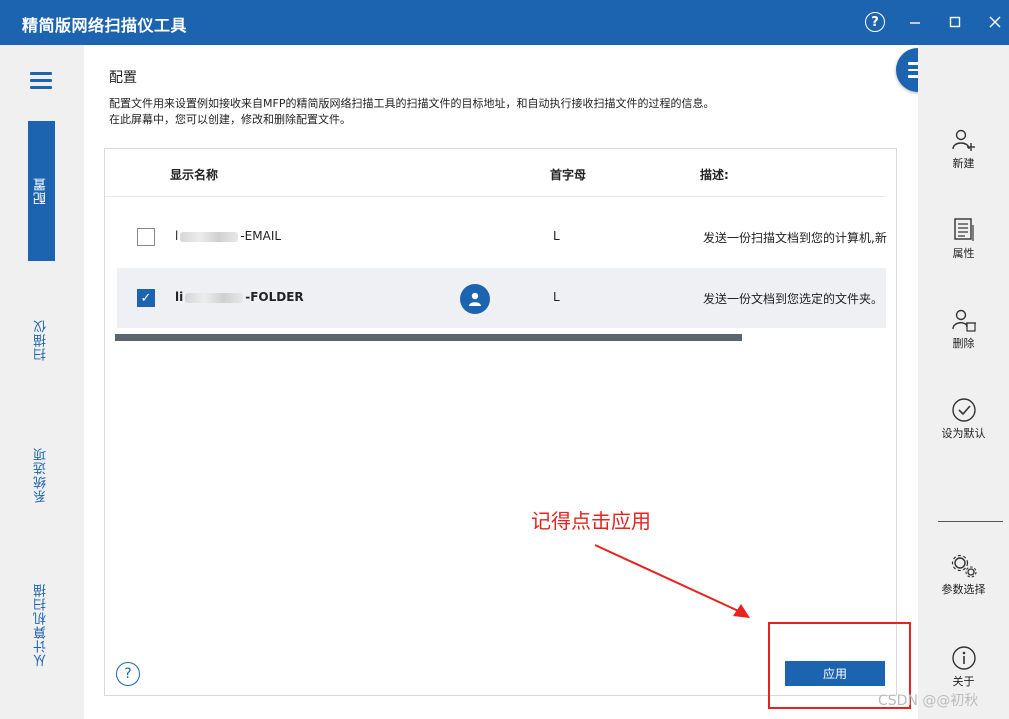 The height and width of the screenshot is (719, 1009). I want to click on column-header-name: 显示名称, so click(194, 174).